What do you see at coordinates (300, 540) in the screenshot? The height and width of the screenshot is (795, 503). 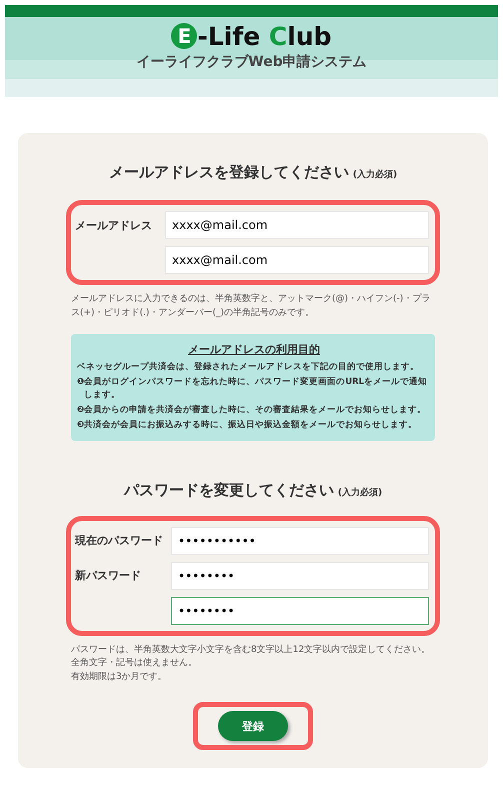 I see `password-field: •••••••••••` at bounding box center [300, 540].